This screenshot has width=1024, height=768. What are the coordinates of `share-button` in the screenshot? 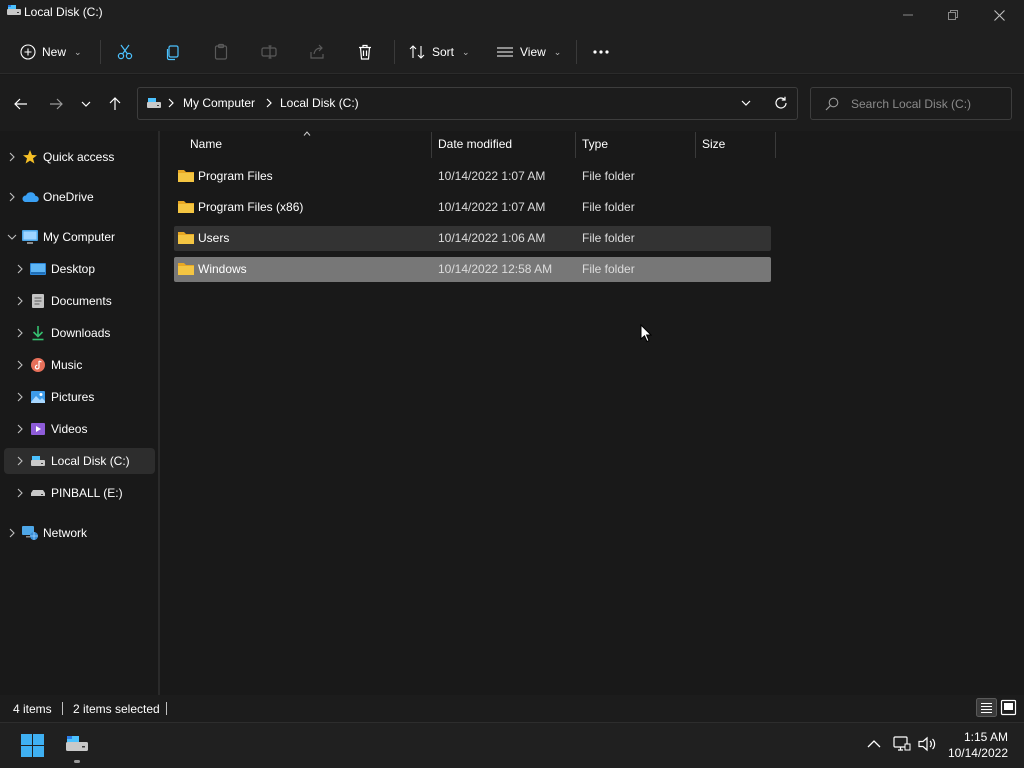 It's located at (317, 52).